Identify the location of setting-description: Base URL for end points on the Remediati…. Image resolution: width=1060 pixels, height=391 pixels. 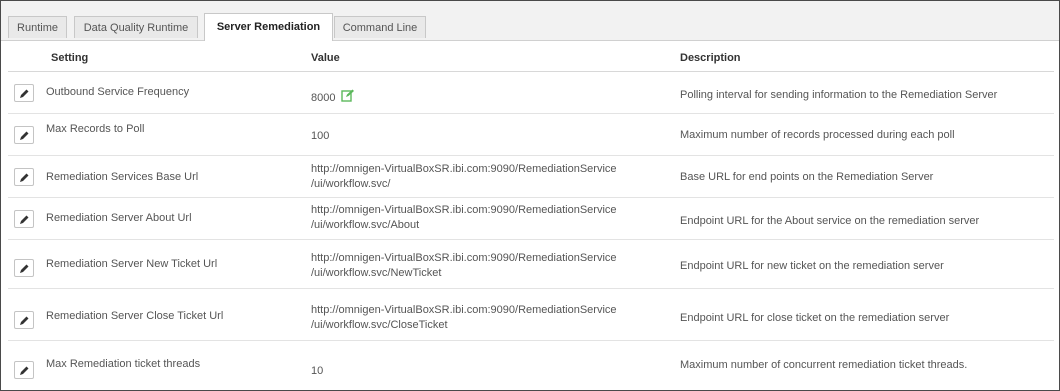
(807, 177).